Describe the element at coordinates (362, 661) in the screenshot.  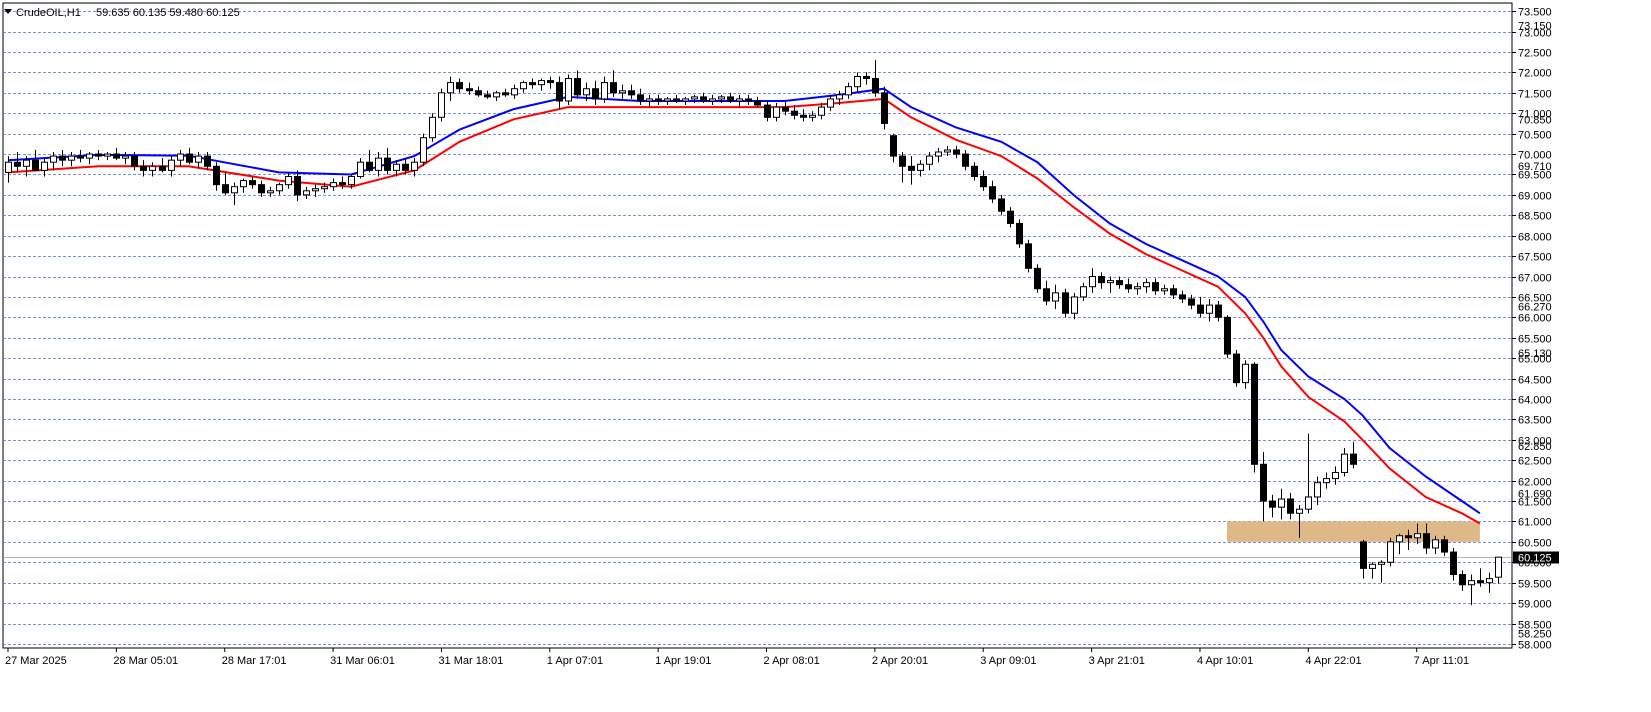
I see `x-tick-label: 31 Mar 06:01` at that location.